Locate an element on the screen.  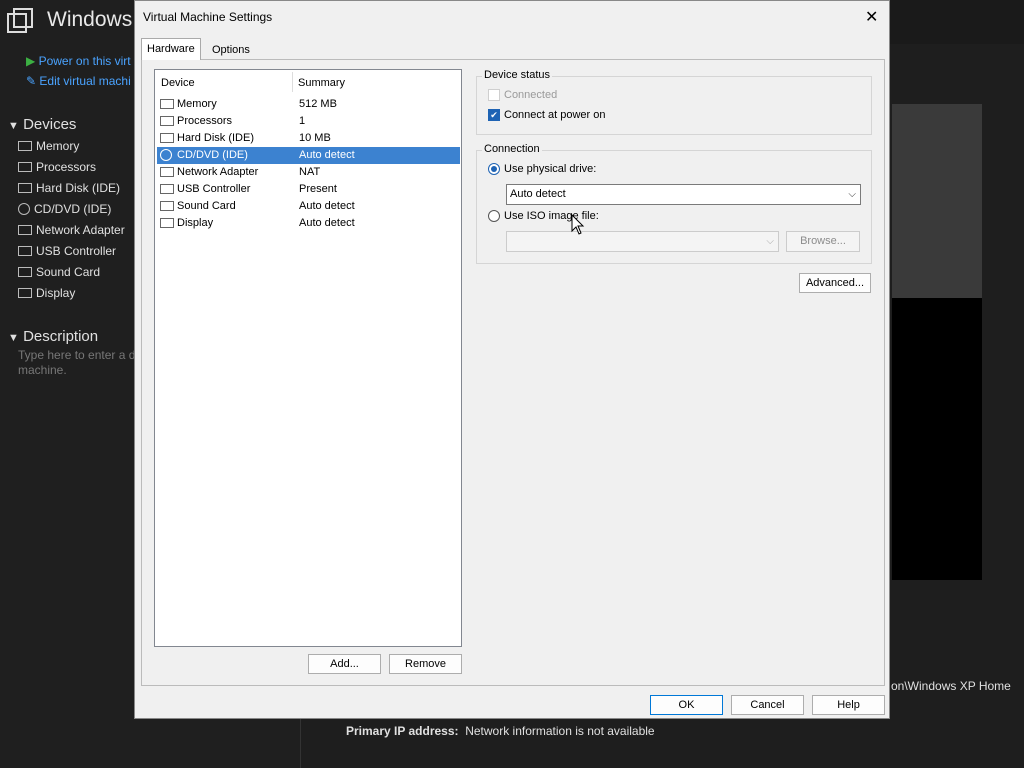
mouse-cursor-icon is located at coordinates (578, 224).